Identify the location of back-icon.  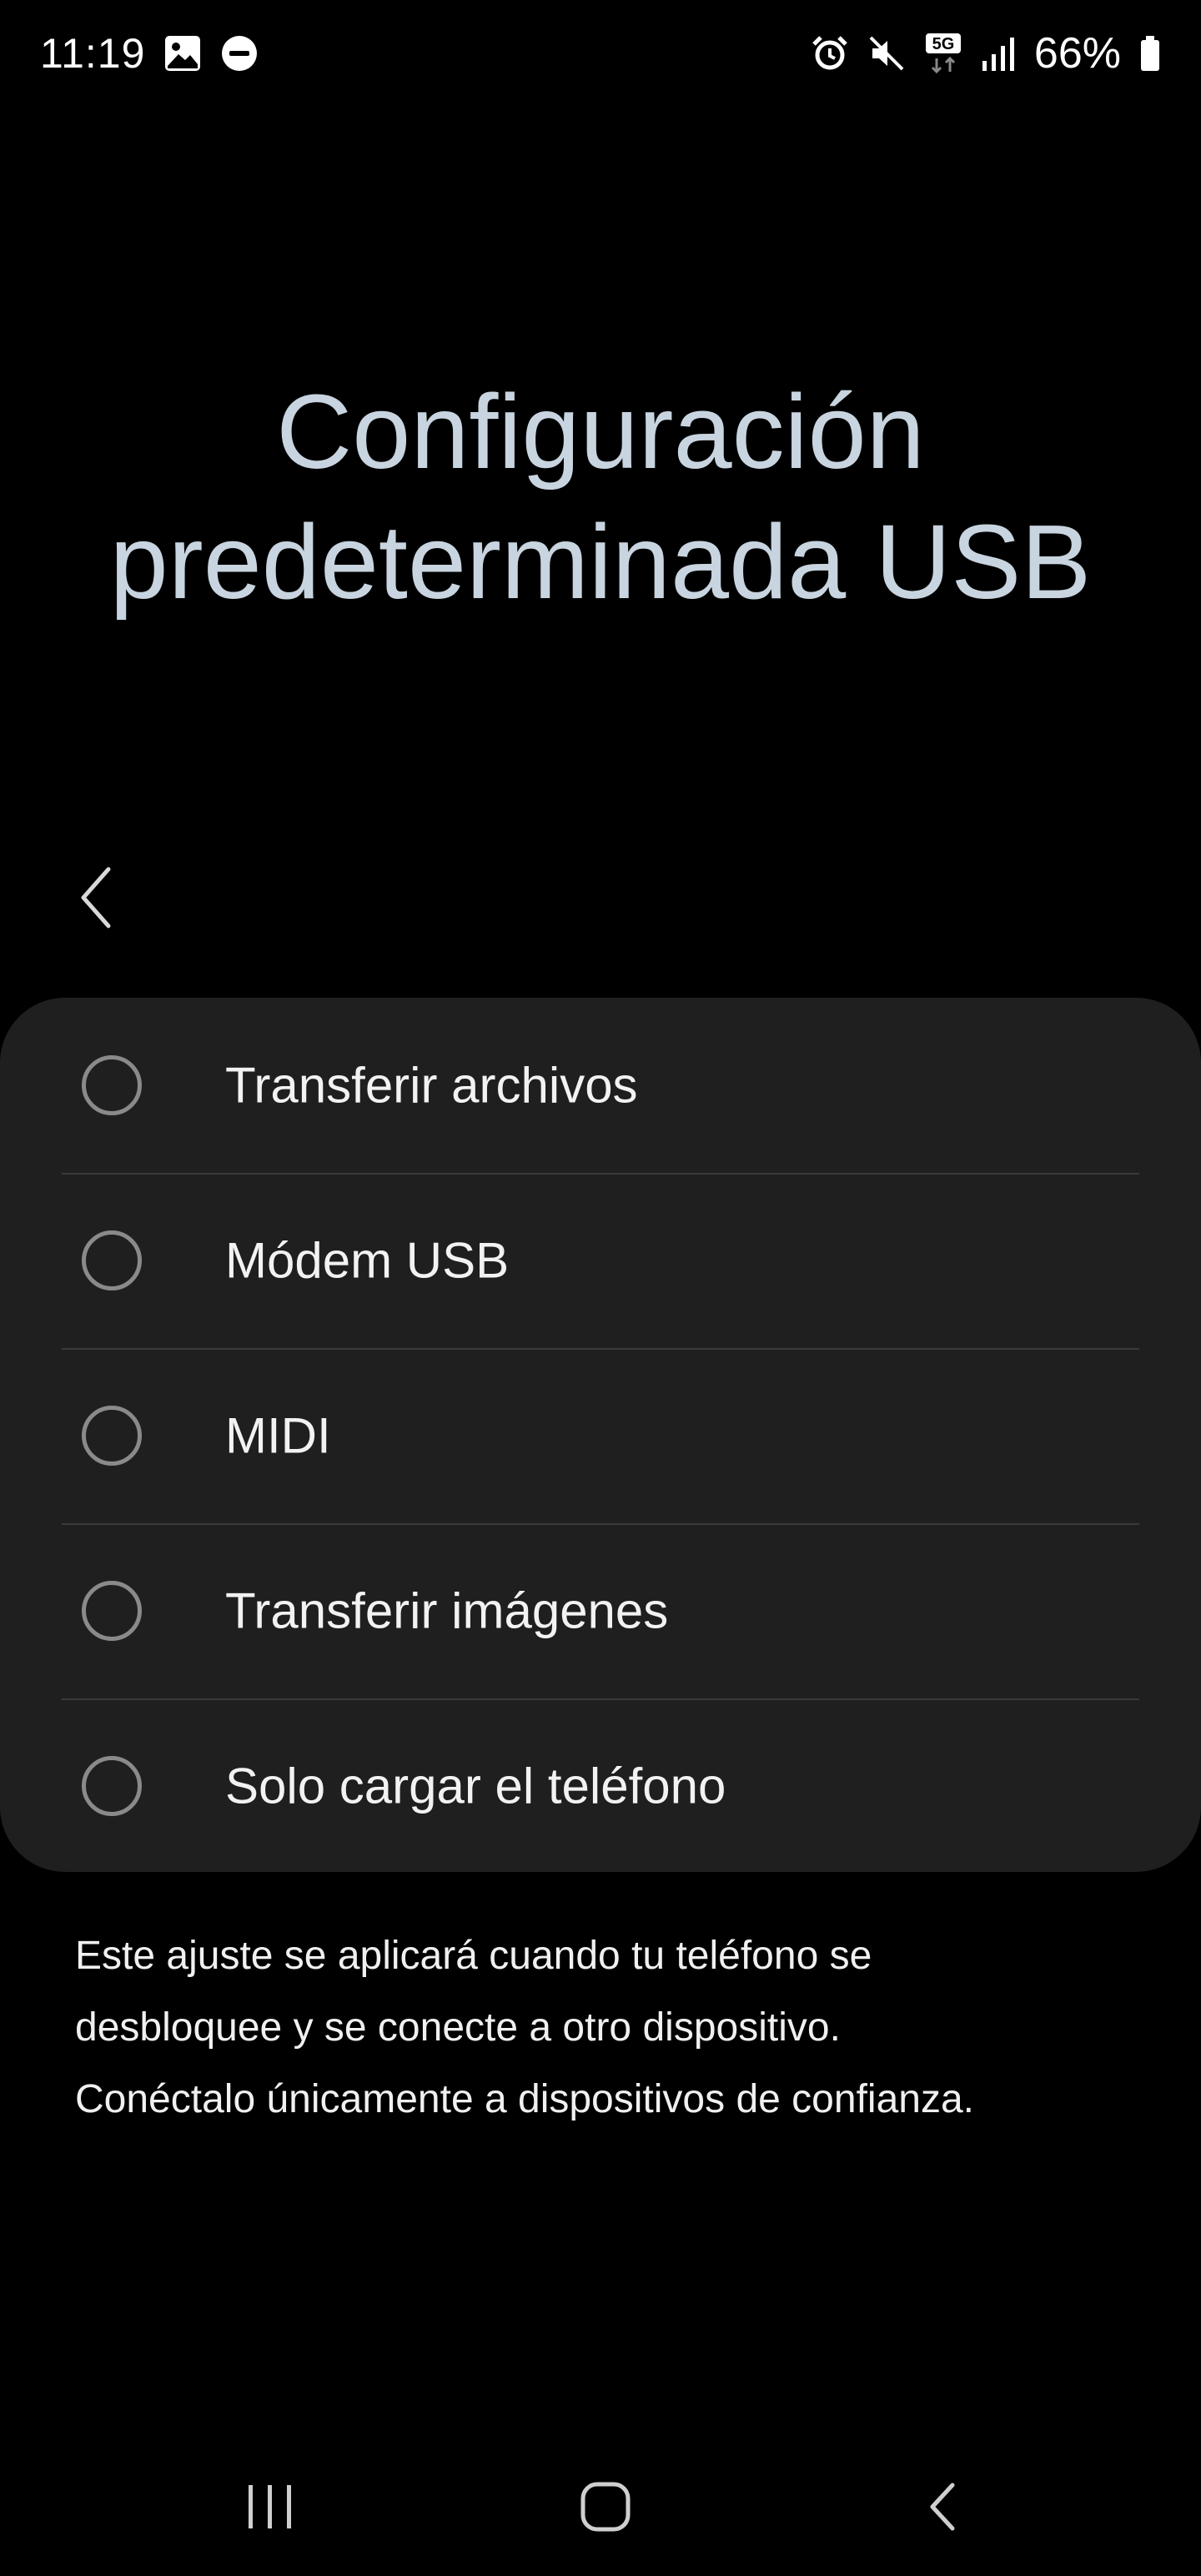
(943, 2507).